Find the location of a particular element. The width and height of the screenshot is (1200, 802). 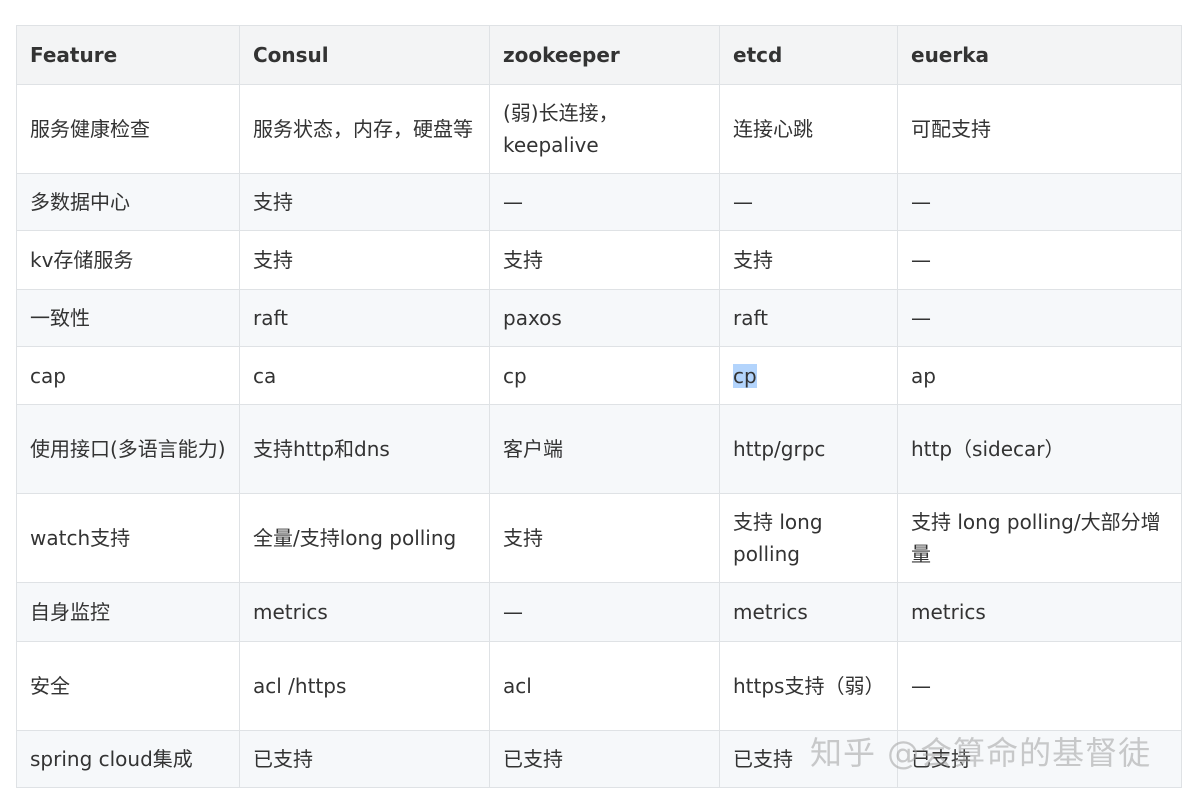

table-row: cap ca cp cp ap is located at coordinates (599, 375).